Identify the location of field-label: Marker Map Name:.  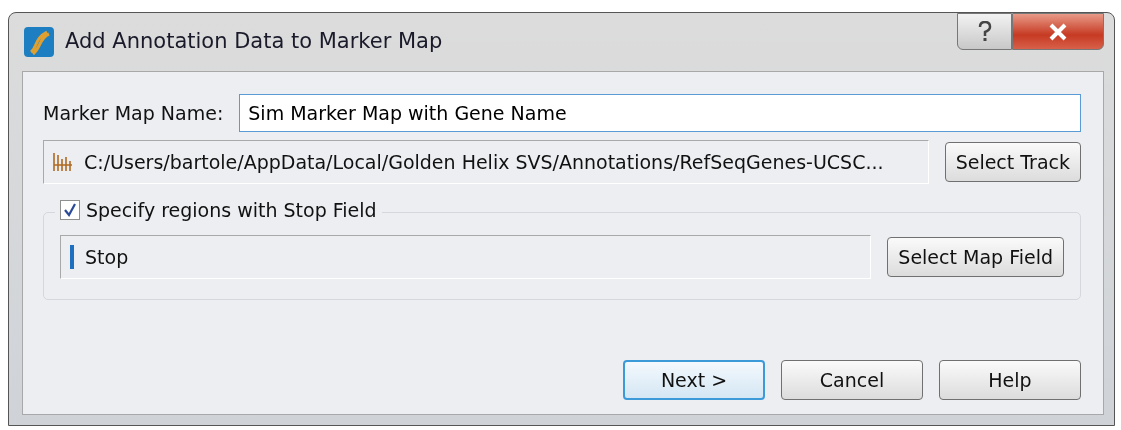
(133, 113).